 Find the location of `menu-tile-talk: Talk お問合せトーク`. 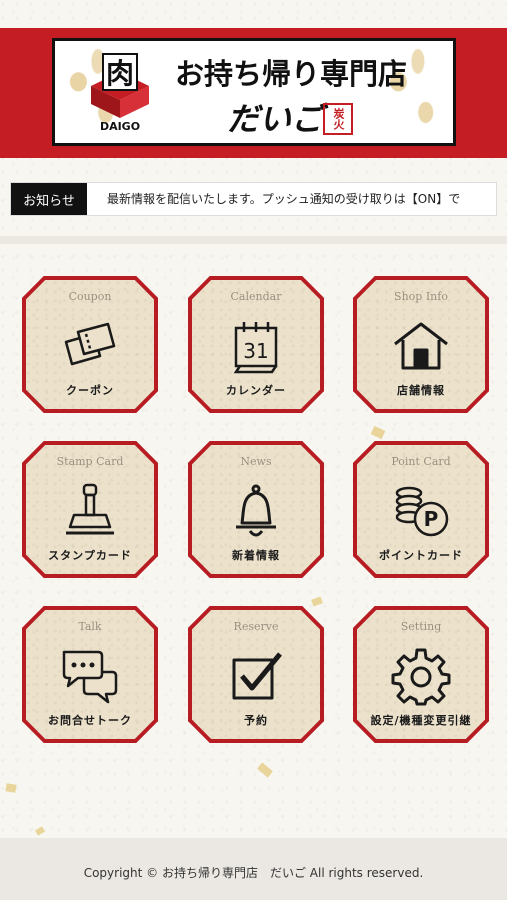

menu-tile-talk: Talk お問合せトーク is located at coordinates (90, 674).